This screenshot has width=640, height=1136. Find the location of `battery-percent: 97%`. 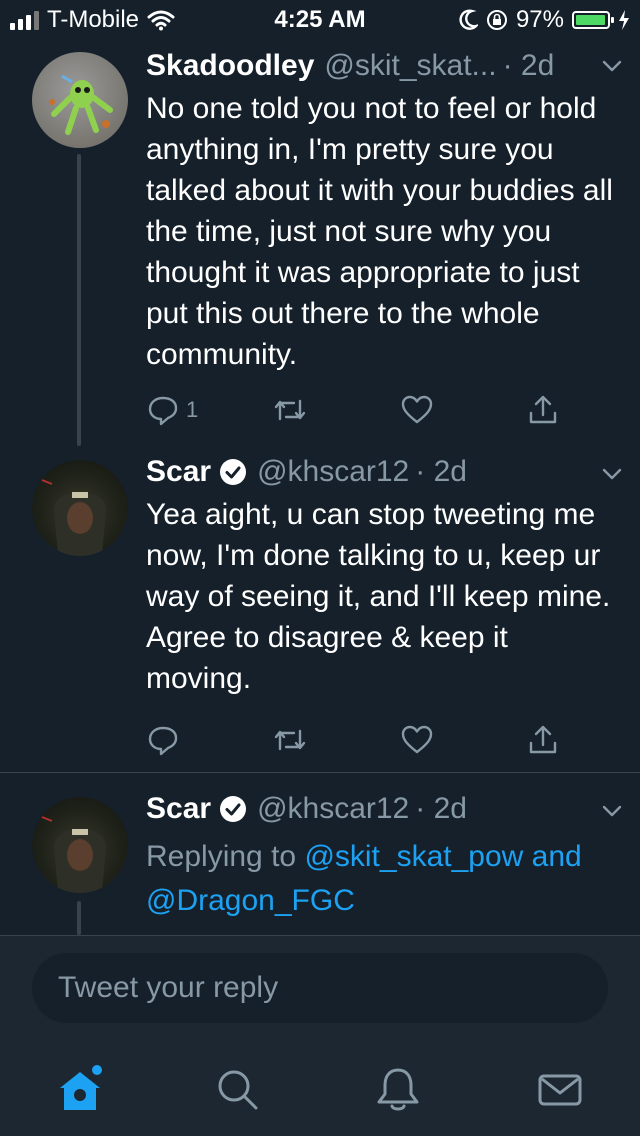

battery-percent: 97% is located at coordinates (539, 19).